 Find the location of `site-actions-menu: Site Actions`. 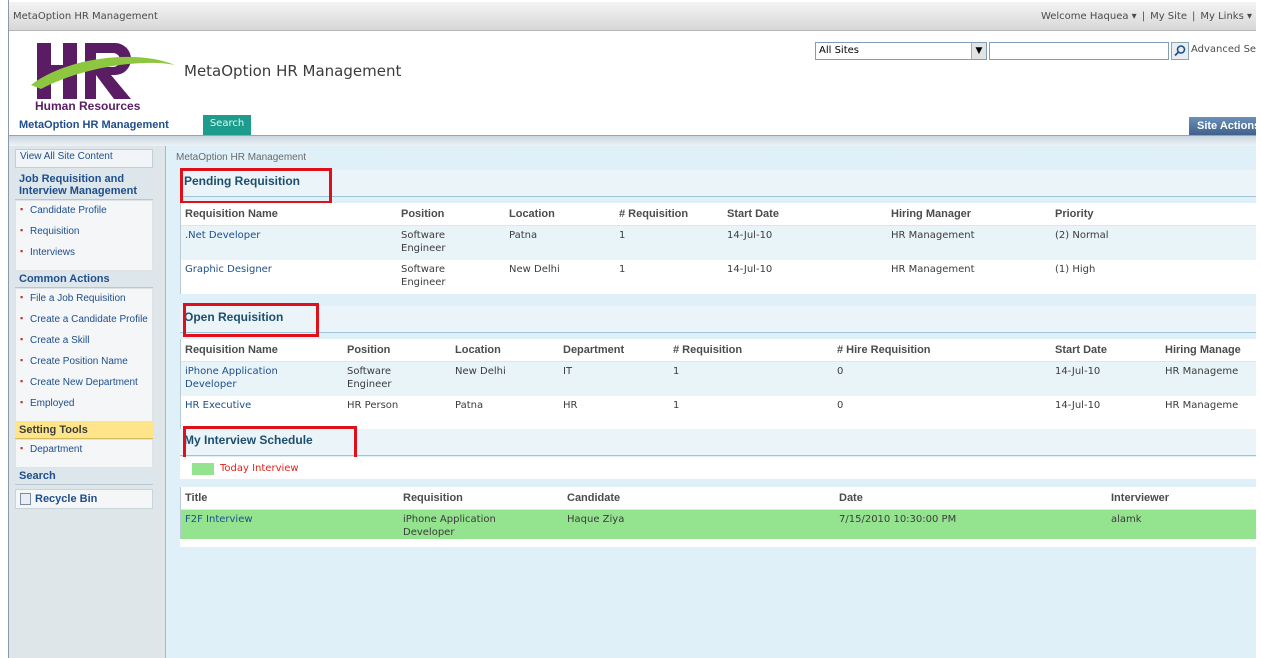

site-actions-menu: Site Actions is located at coordinates (1222, 126).